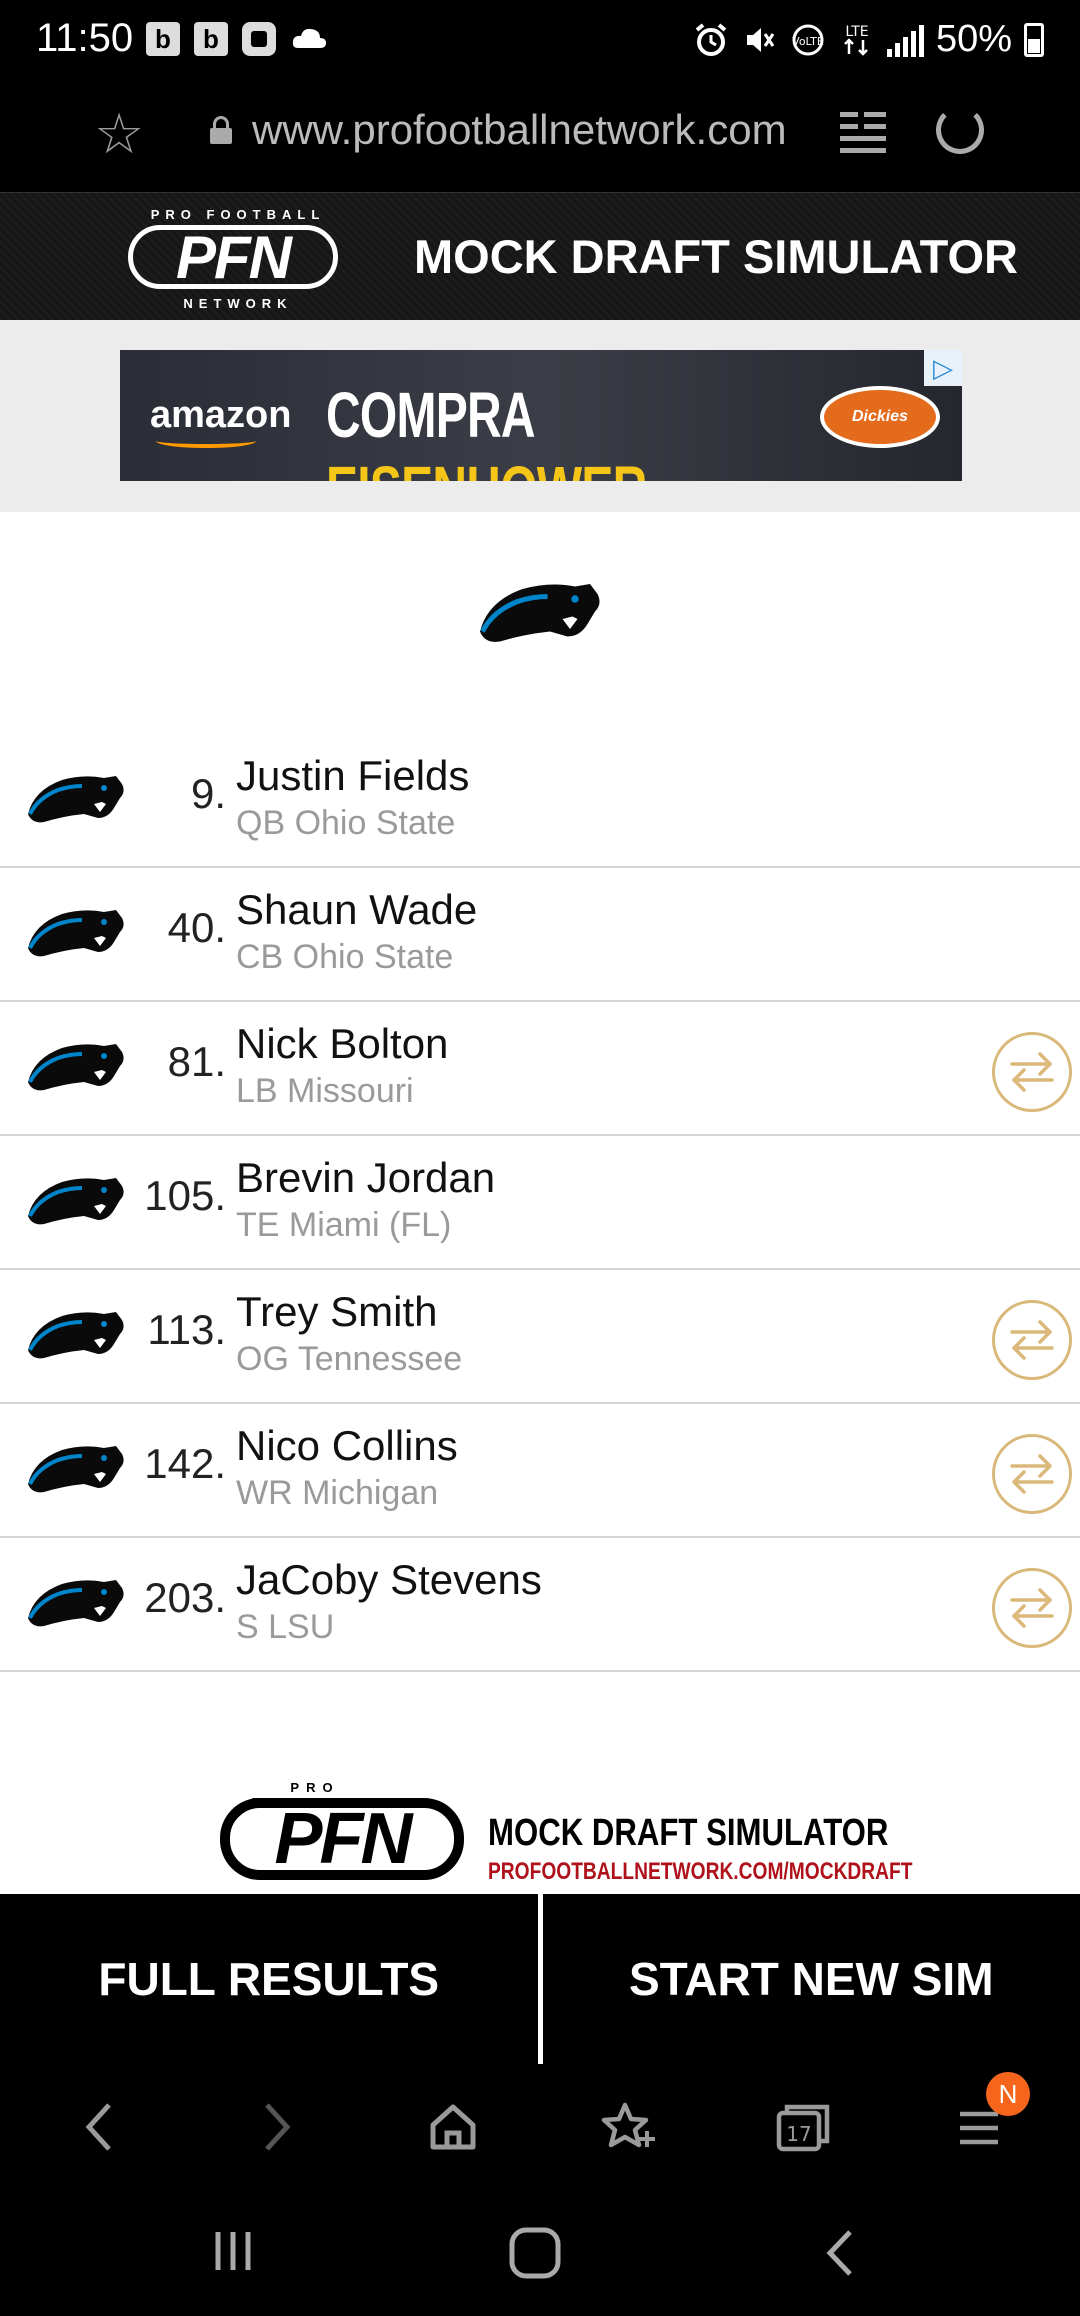 The image size is (1080, 2316). Describe the element at coordinates (238, 214) in the screenshot. I see `logo-top-text: PRO FOOTBALL` at that location.